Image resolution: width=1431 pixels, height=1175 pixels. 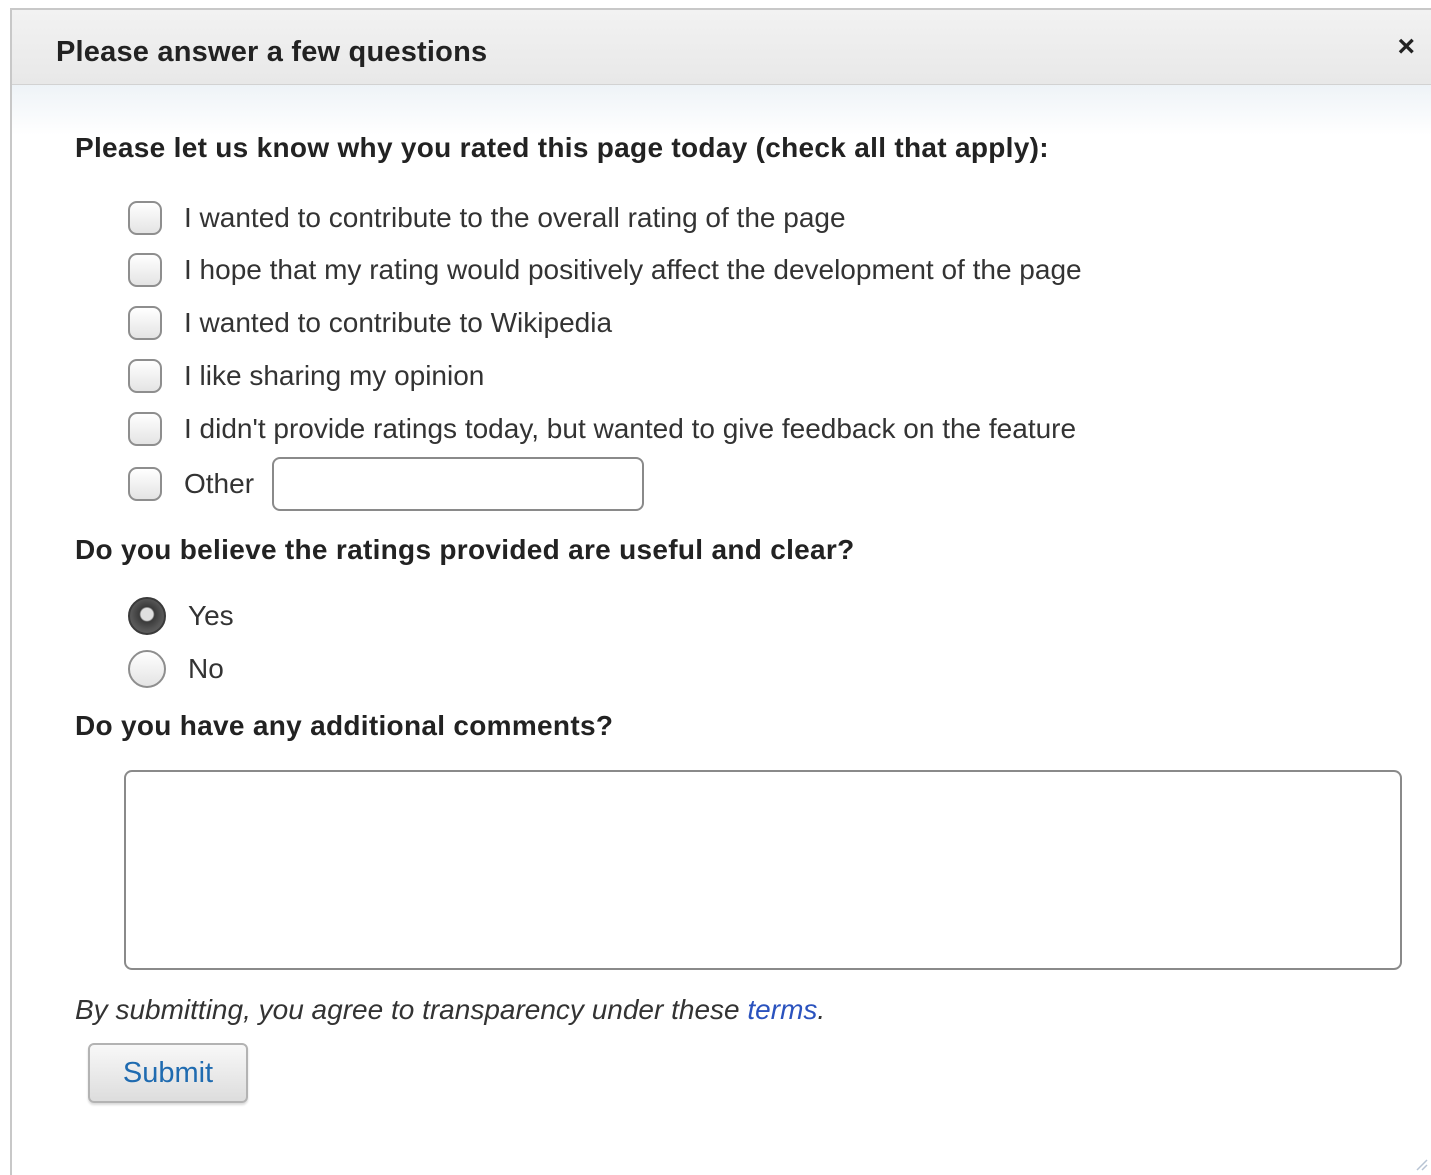 What do you see at coordinates (145, 323) in the screenshot?
I see `checkbox-contribute-wikipedia` at bounding box center [145, 323].